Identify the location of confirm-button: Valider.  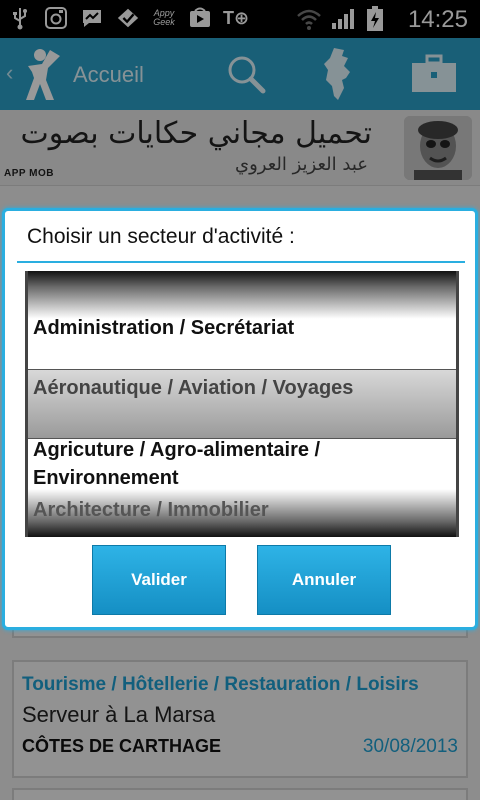
(159, 580).